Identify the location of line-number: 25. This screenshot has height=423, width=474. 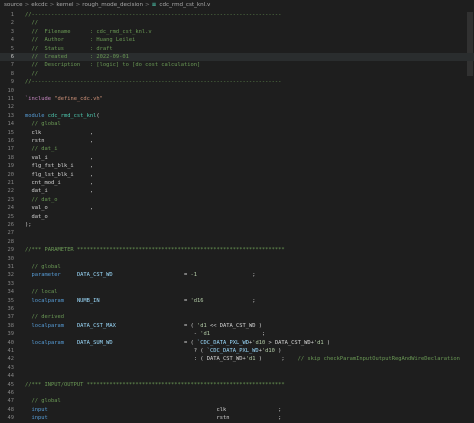
(11, 216).